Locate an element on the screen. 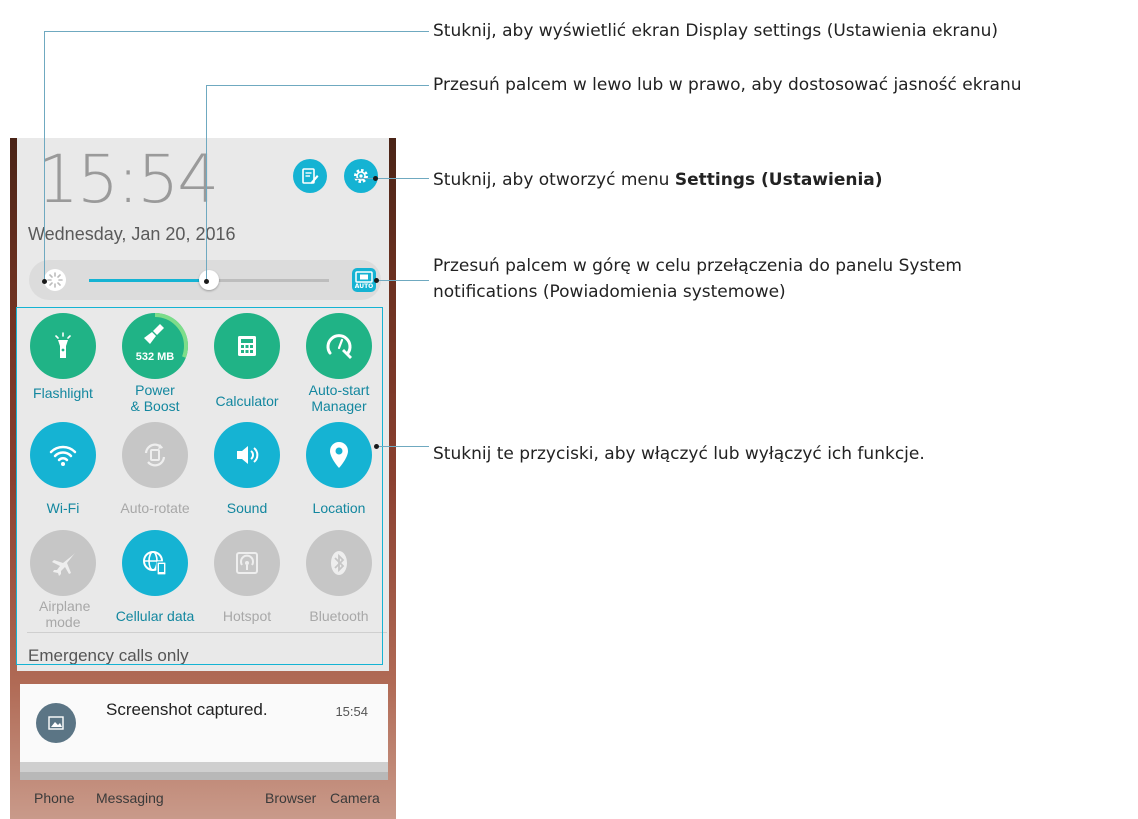 This screenshot has width=1138, height=819. edit-note-icon is located at coordinates (310, 176).